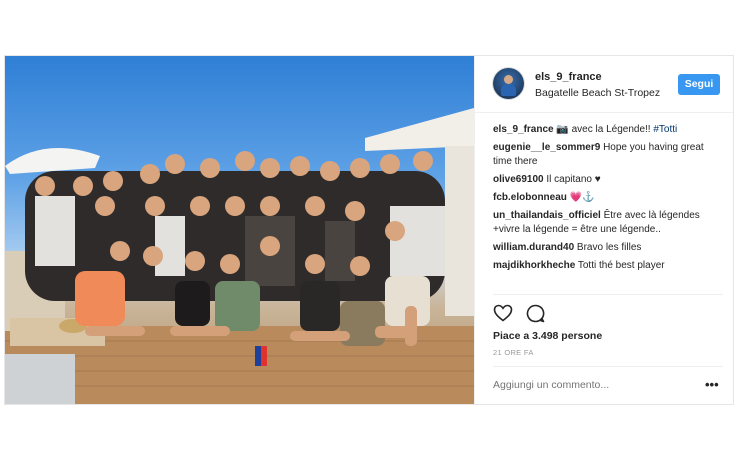  What do you see at coordinates (607, 180) in the screenshot?
I see `comment-item: olive69100 Il capitano ♥` at bounding box center [607, 180].